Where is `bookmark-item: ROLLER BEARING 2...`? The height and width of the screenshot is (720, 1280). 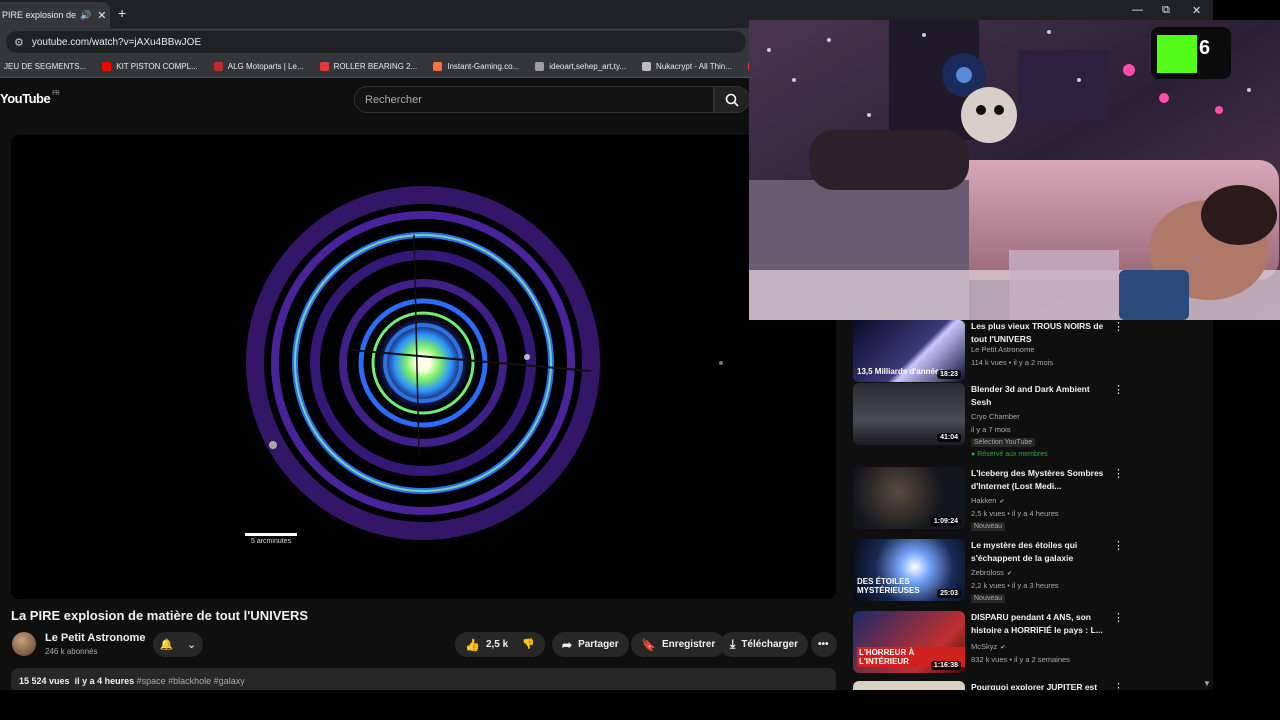
bookmark-item: ROLLER BEARING 2... is located at coordinates (368, 66).